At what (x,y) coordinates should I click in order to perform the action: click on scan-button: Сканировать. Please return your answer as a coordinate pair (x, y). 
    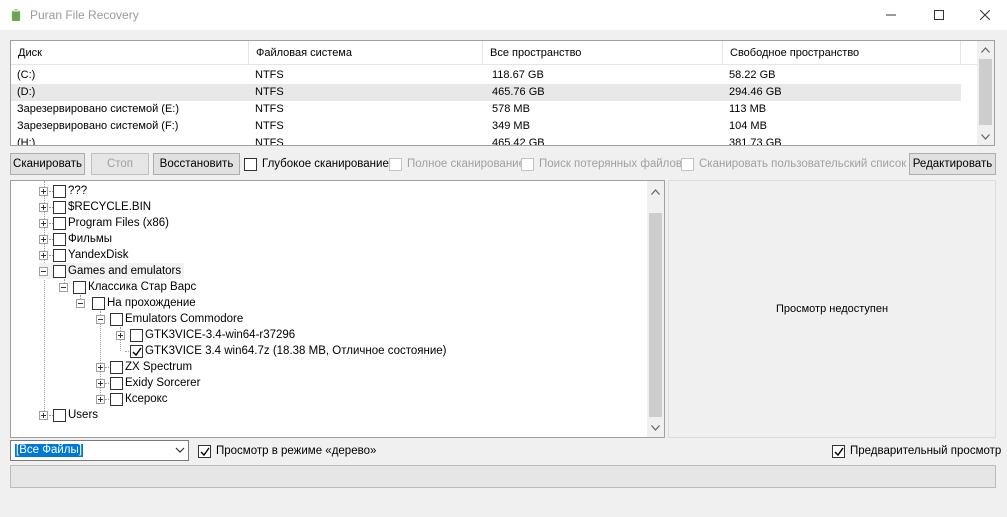
    Looking at the image, I should click on (47, 164).